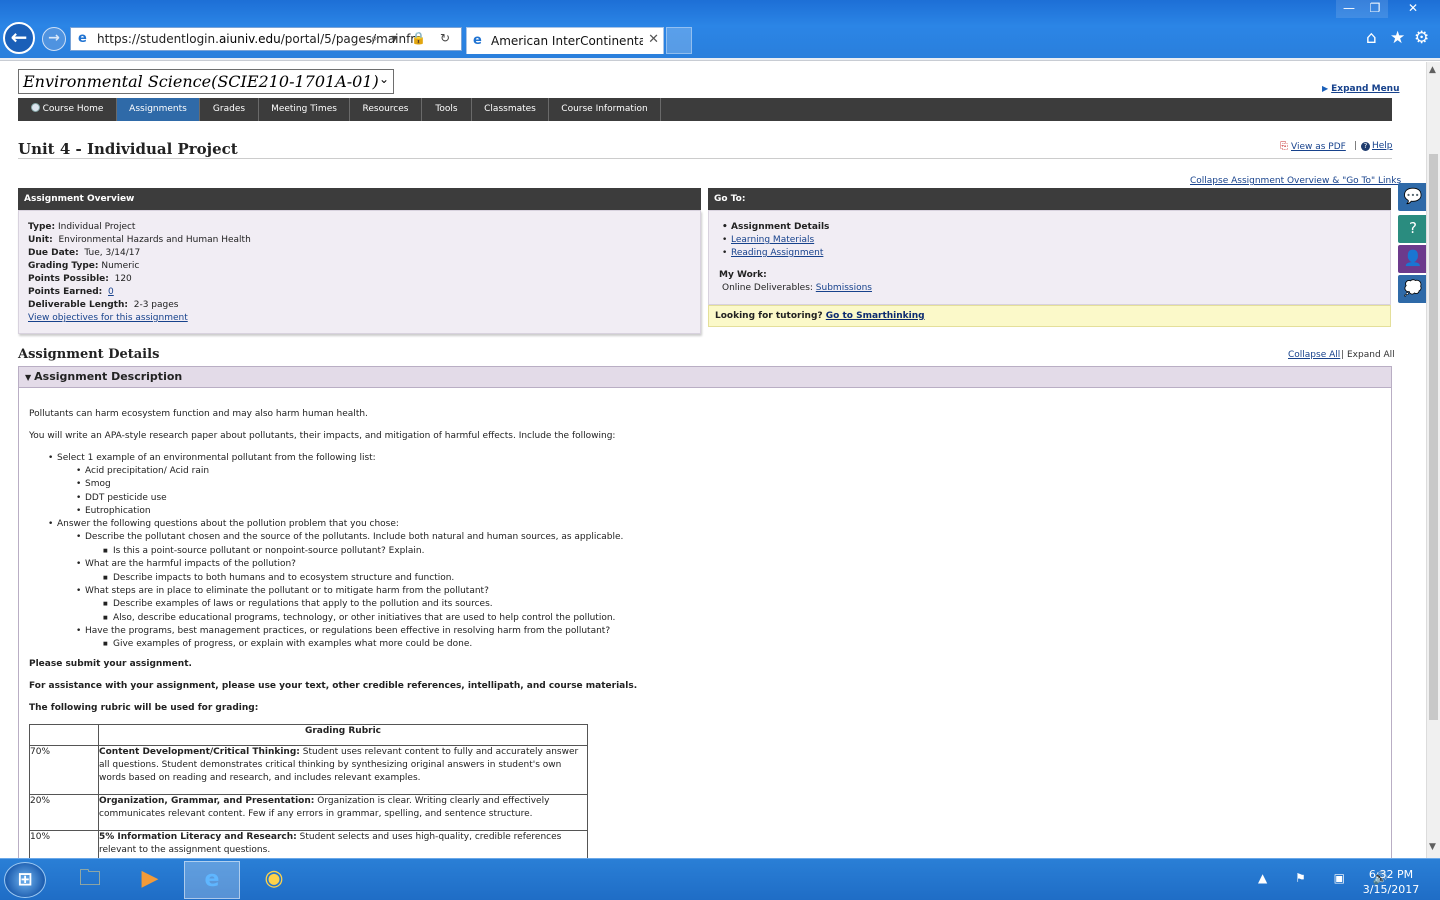 The image size is (1440, 900). Describe the element at coordinates (67, 109) in the screenshot. I see `tab-course-home: Course Home` at that location.